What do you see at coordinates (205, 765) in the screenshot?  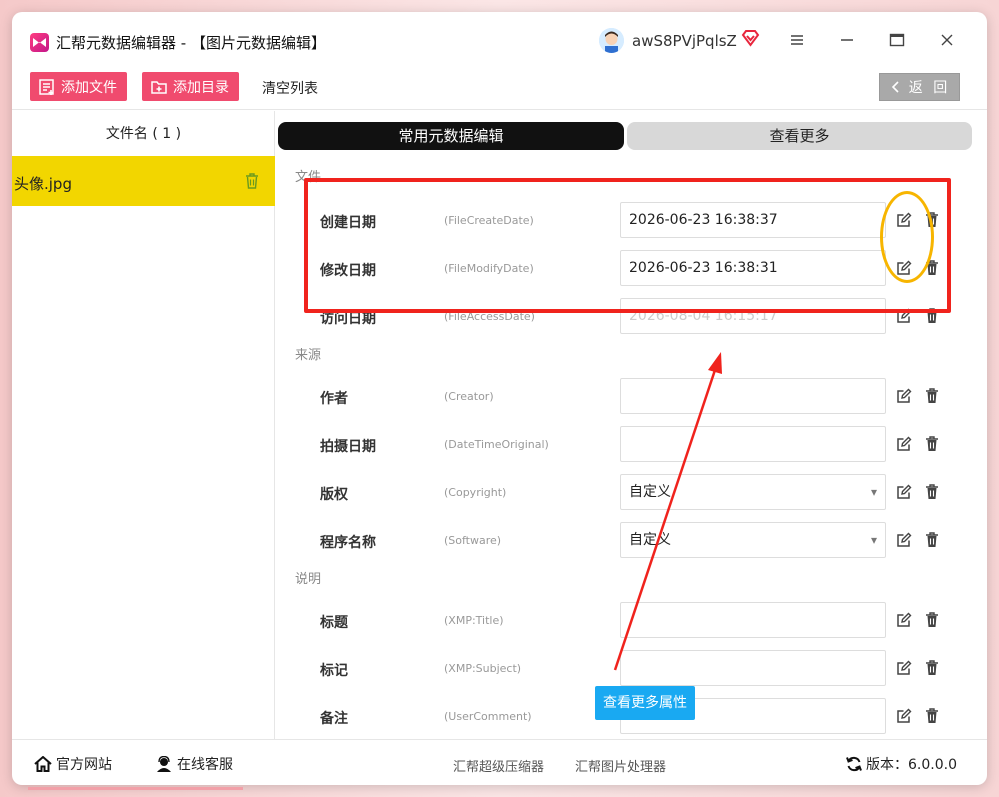 I see `online-service-label: 在线客服` at bounding box center [205, 765].